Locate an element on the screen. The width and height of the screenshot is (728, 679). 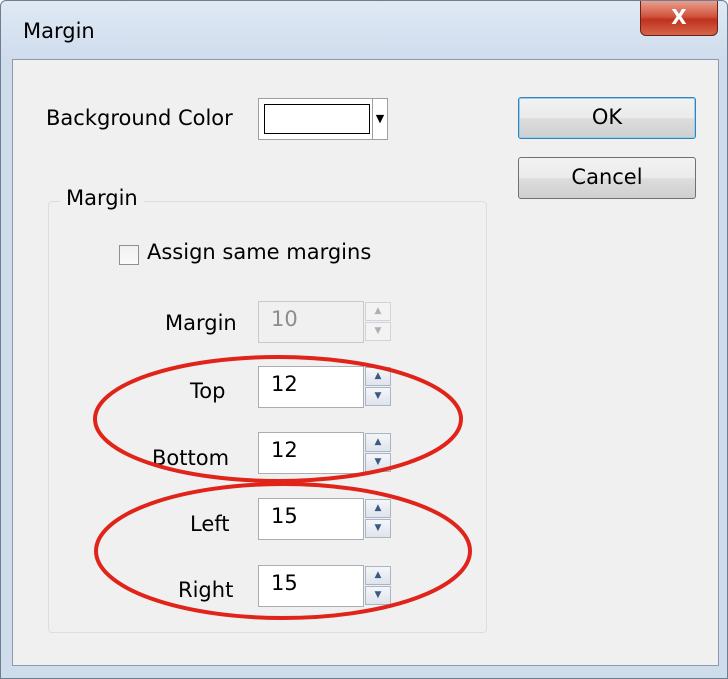
margin-group-title: Margin is located at coordinates (102, 198).